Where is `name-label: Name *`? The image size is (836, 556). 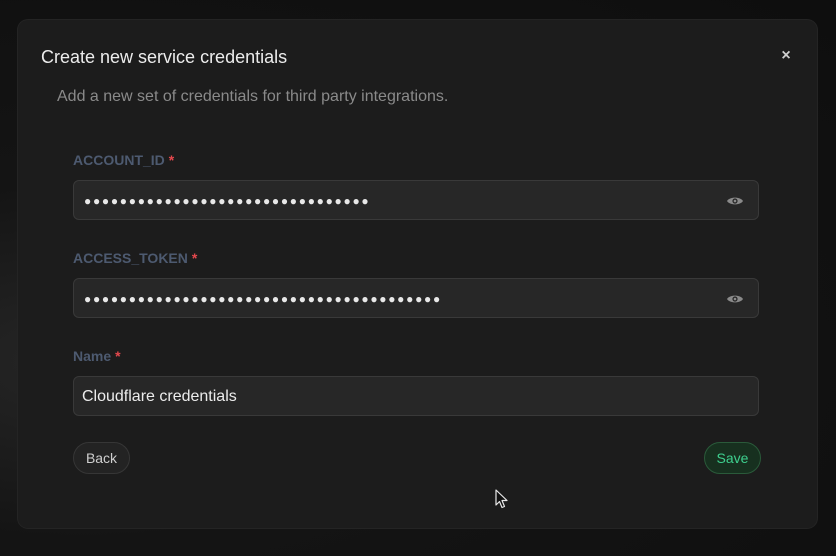
name-label: Name * is located at coordinates (97, 356).